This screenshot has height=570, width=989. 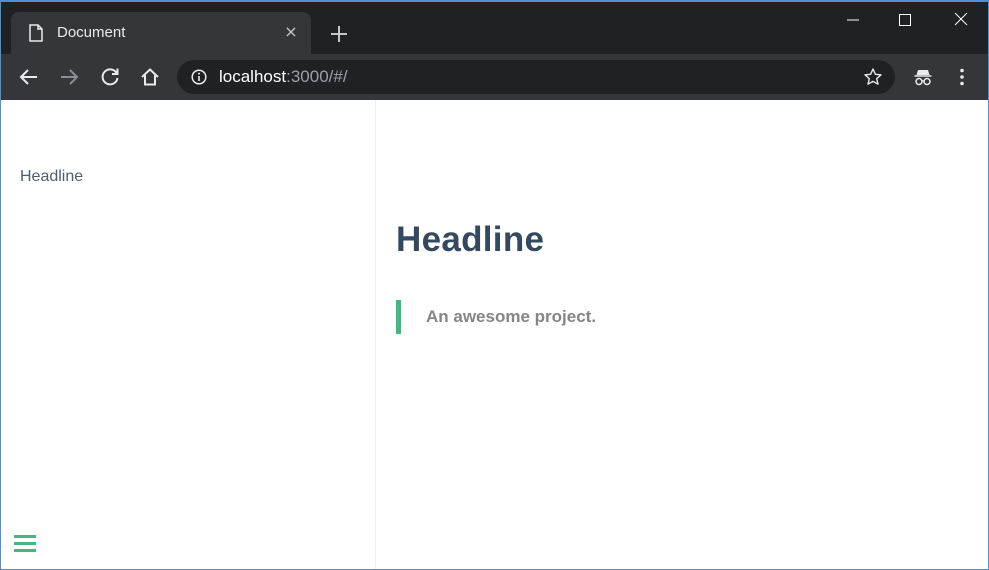 I want to click on browser-toolbar: localhost:3000/#/, so click(x=494, y=77).